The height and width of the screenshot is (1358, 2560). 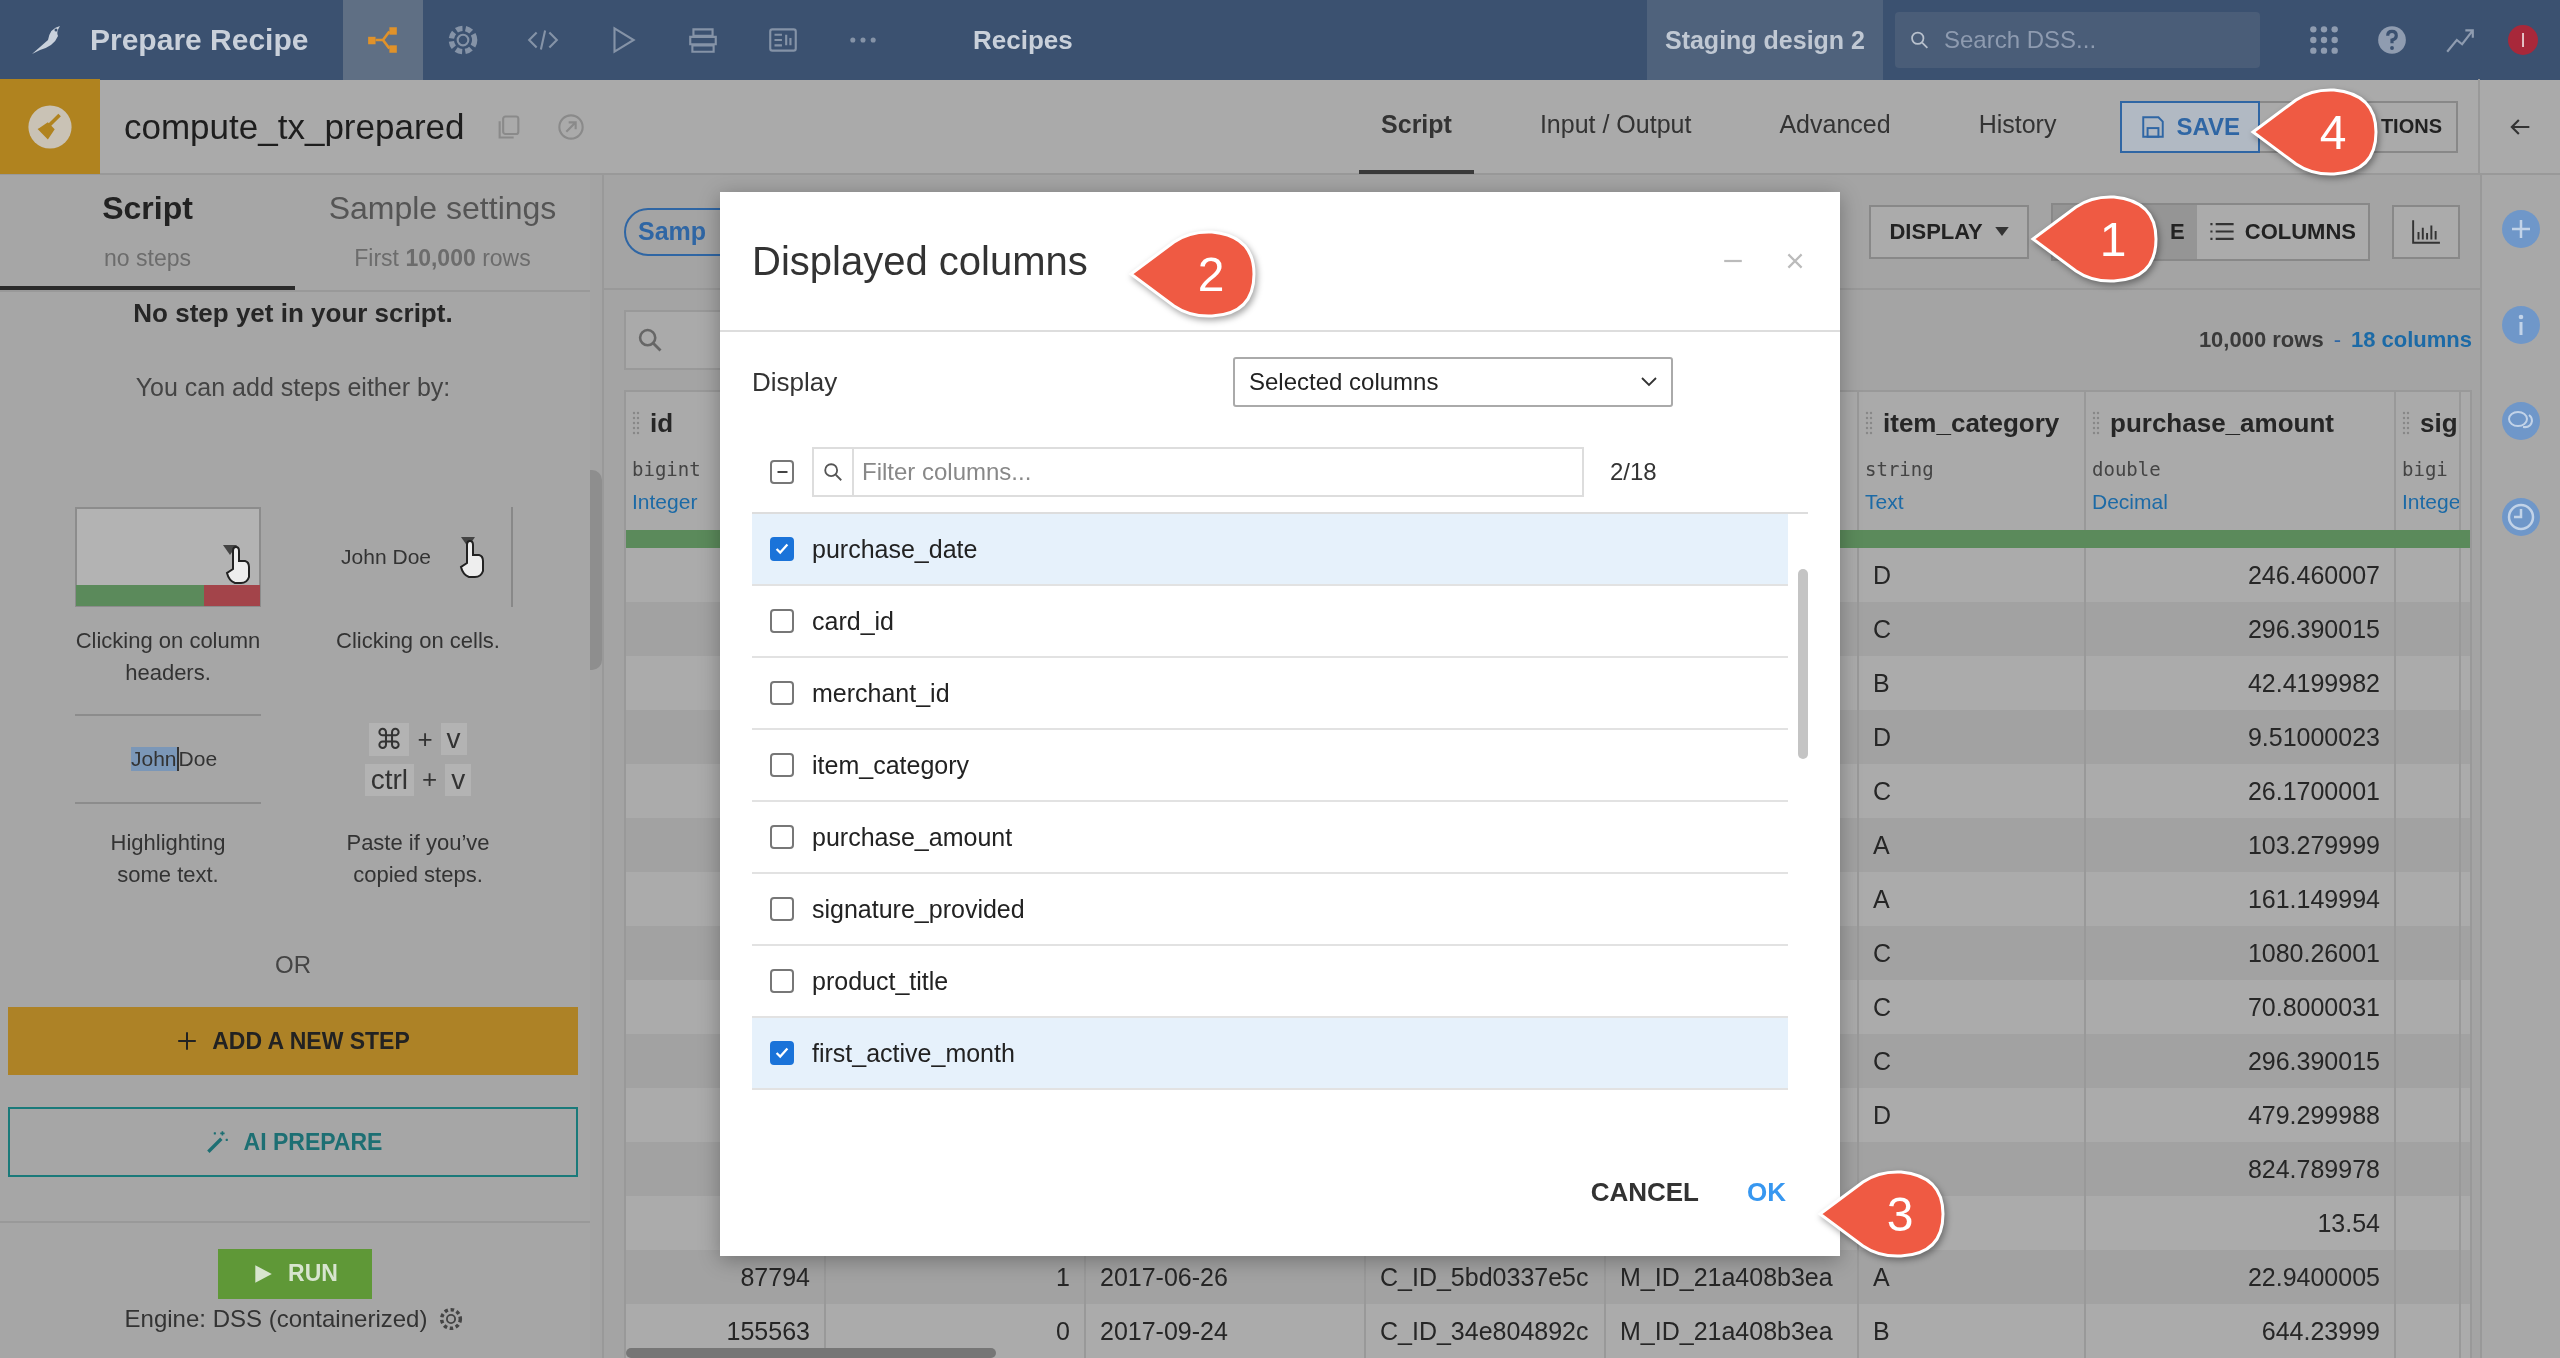 What do you see at coordinates (2313, 575) in the screenshot?
I see `table-cell: 246.460007` at bounding box center [2313, 575].